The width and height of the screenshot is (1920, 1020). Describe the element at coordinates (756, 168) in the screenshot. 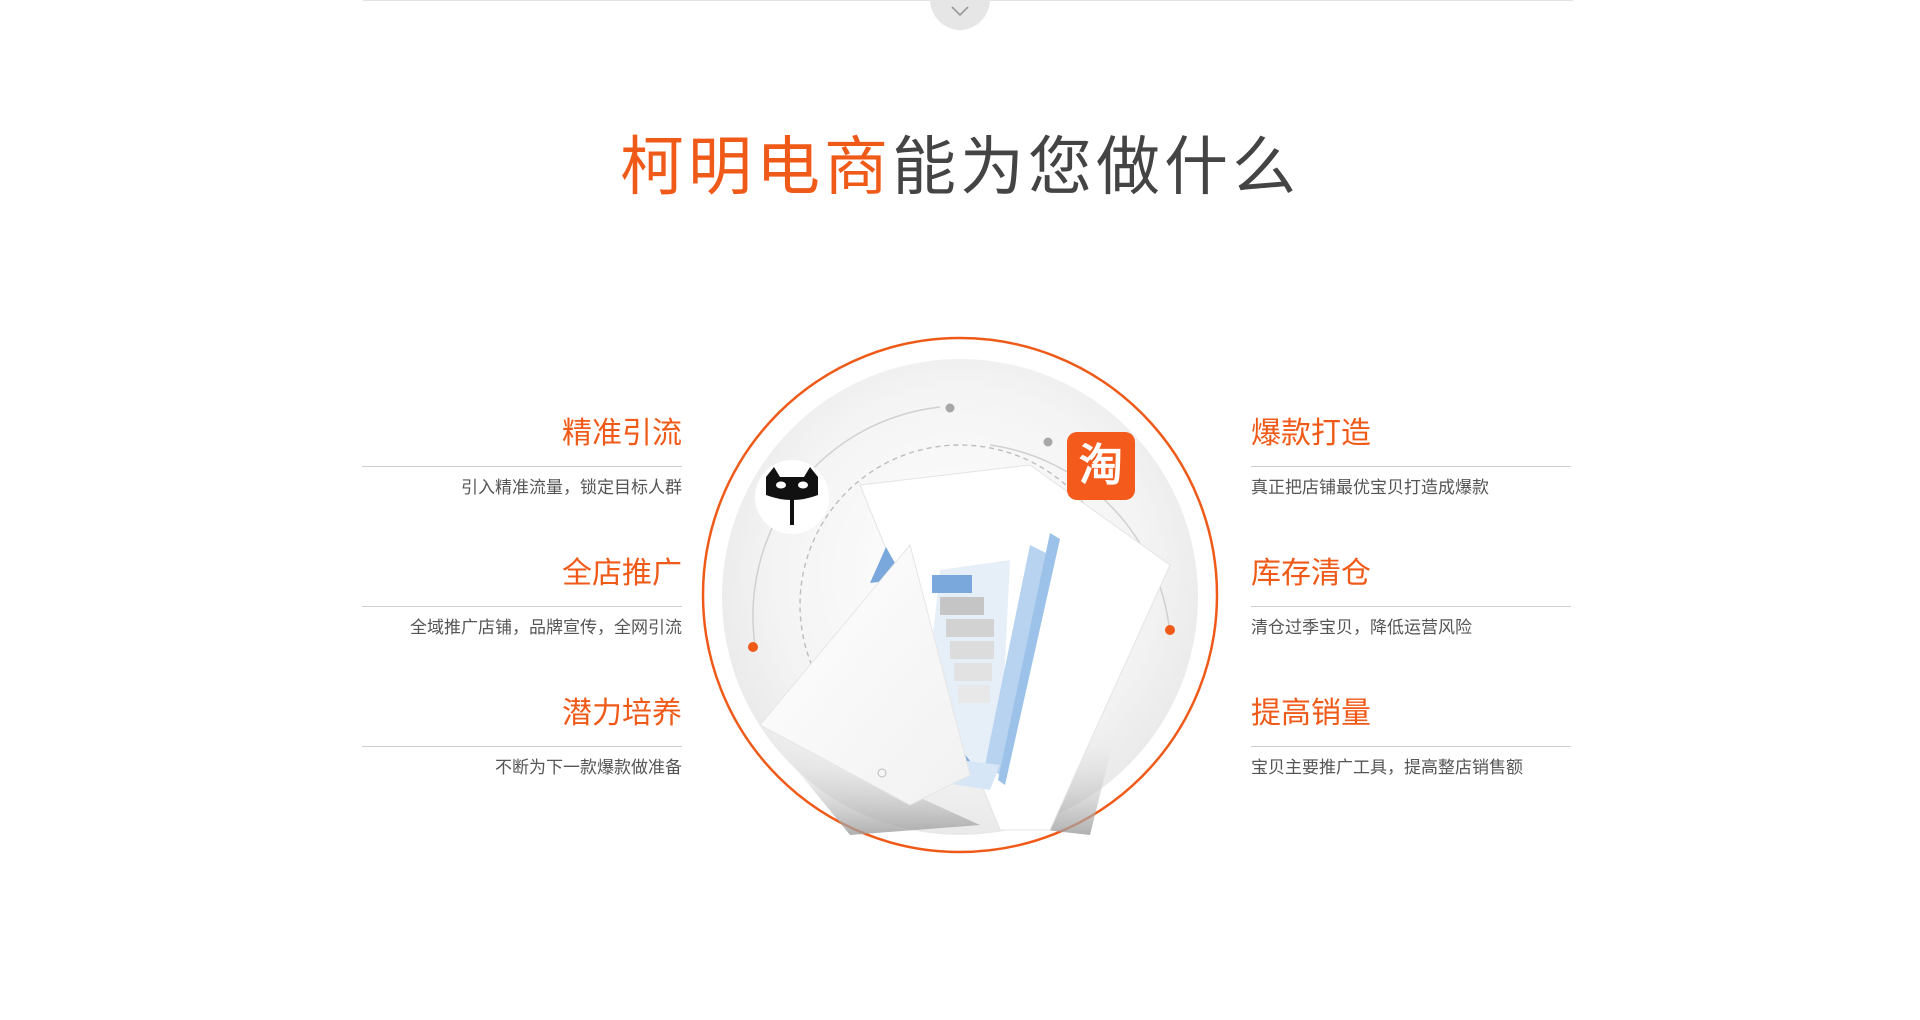

I see `title-brand: 柯明电商` at that location.